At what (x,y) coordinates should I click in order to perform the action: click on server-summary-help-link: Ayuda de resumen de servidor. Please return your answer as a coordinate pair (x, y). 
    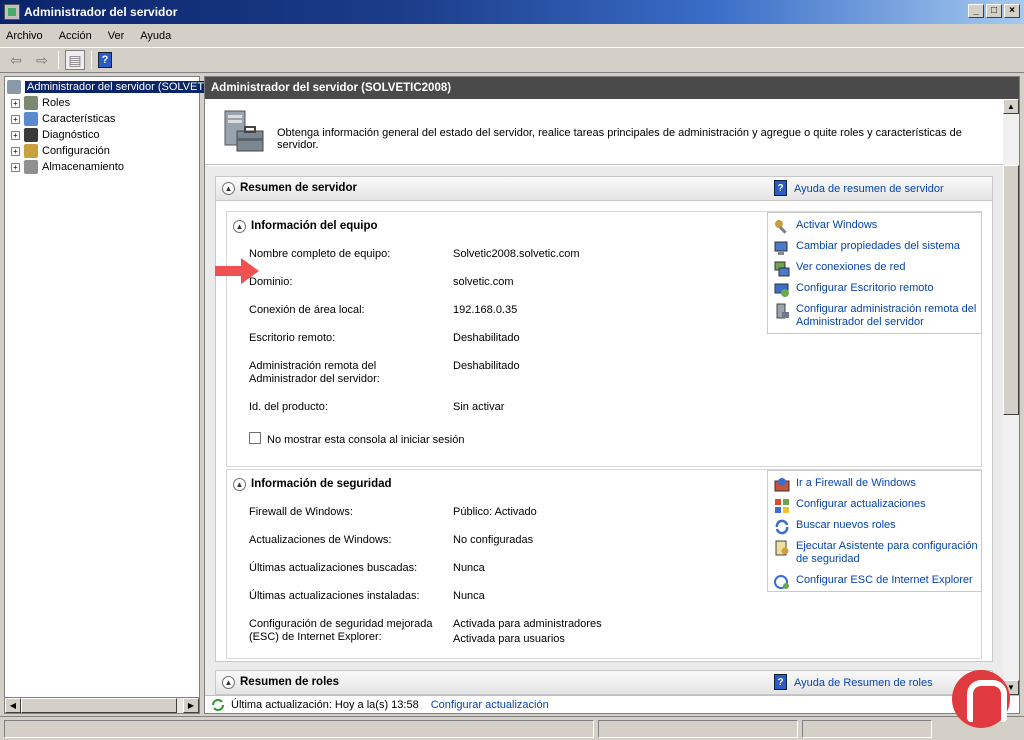
    Looking at the image, I should click on (869, 189).